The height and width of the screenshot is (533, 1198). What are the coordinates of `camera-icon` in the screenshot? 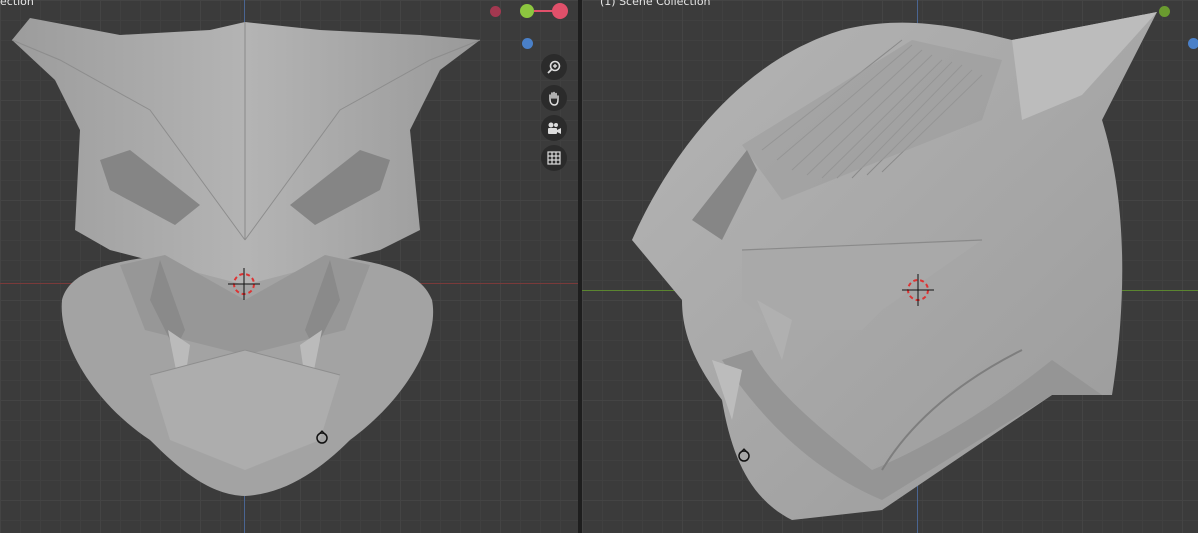 It's located at (554, 128).